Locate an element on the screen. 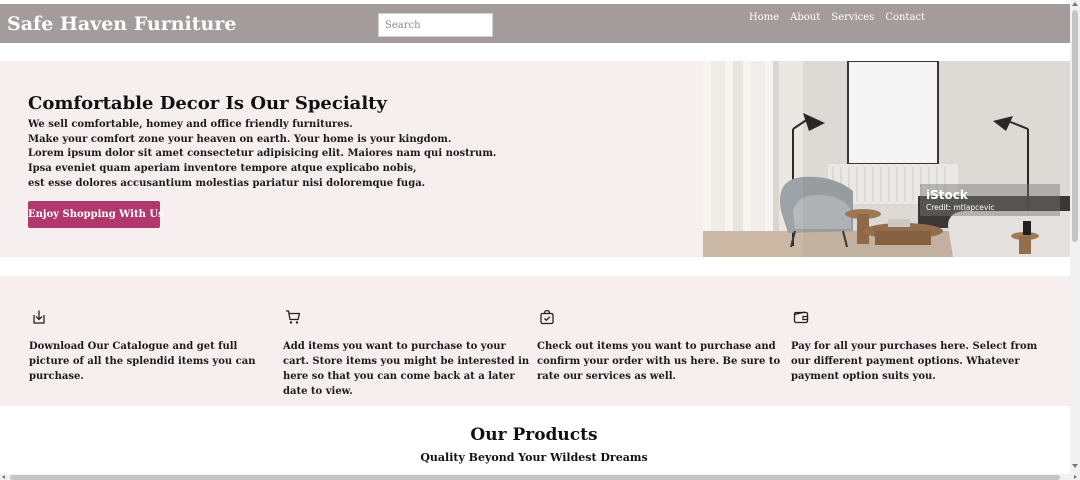 The width and height of the screenshot is (1080, 480). horizontal-scrollbar is located at coordinates (540, 477).